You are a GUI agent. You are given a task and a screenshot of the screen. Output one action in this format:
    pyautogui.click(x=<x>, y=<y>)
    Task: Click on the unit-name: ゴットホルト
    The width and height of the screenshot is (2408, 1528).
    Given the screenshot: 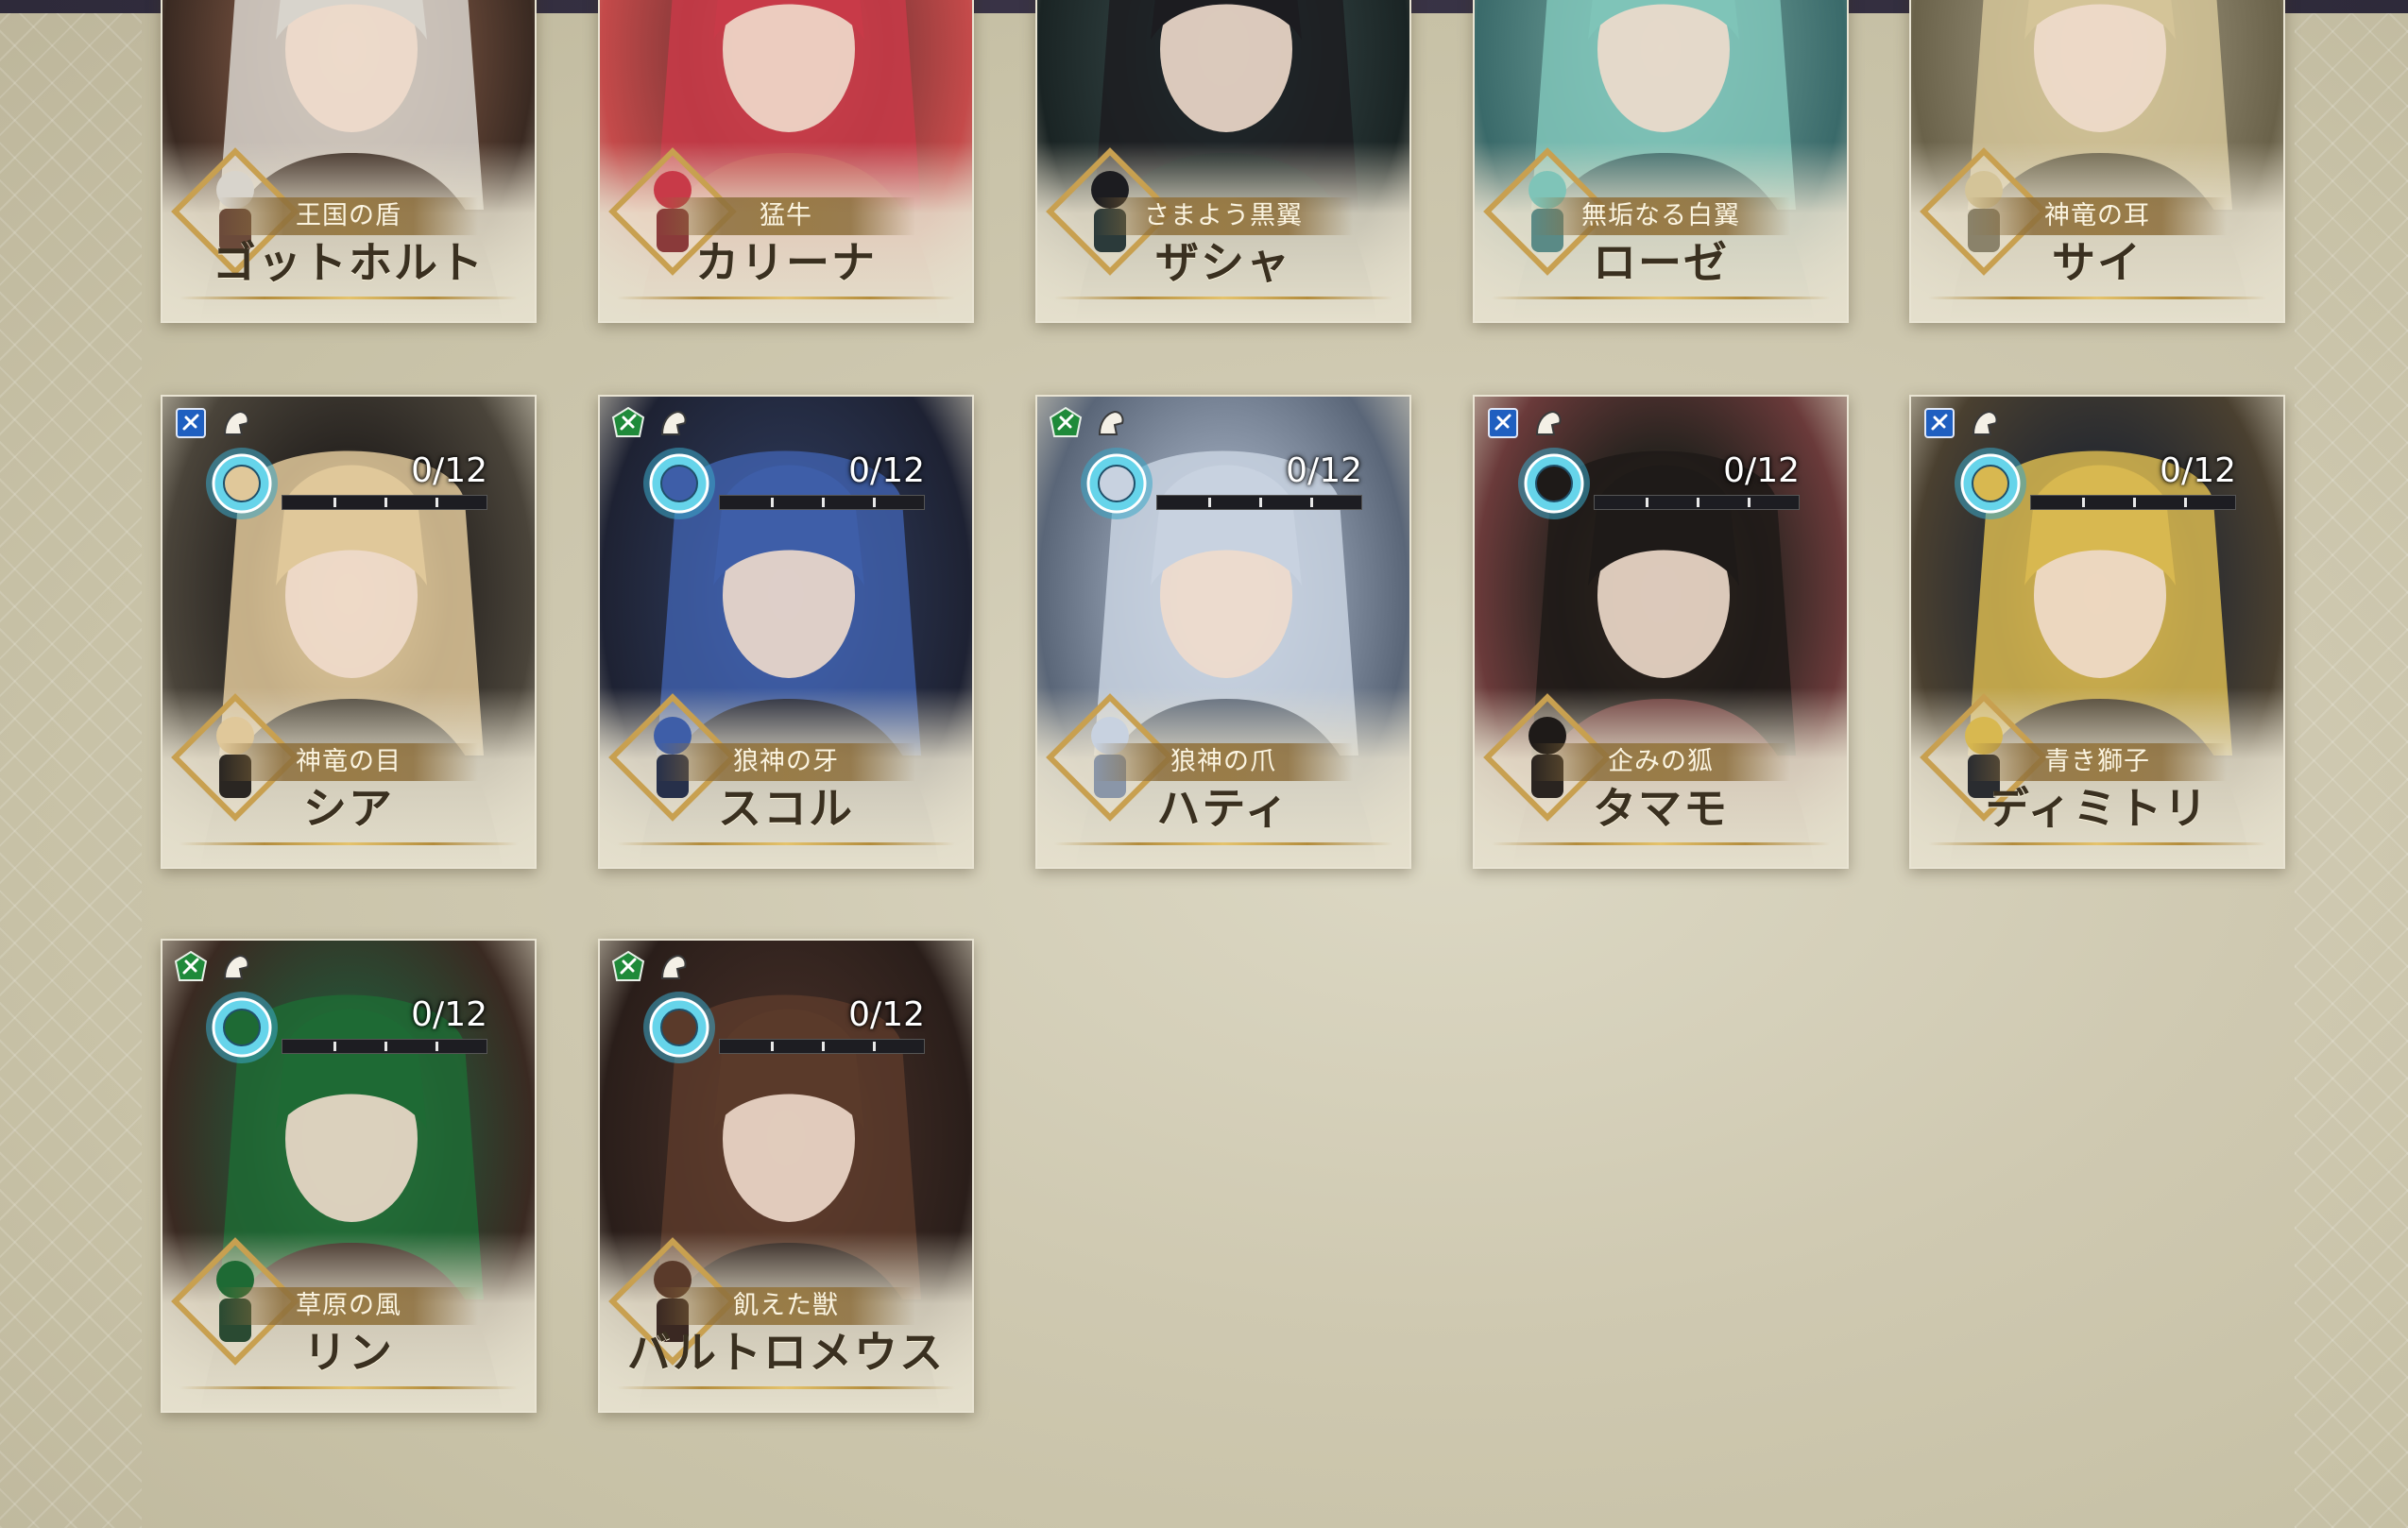 What is the action you would take?
    pyautogui.click(x=349, y=262)
    